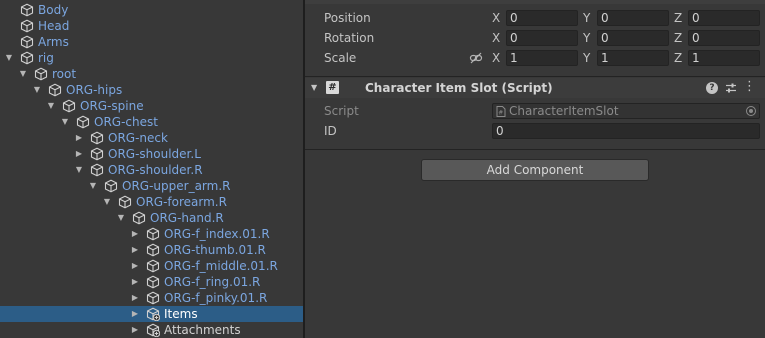 This screenshot has height=338, width=765. What do you see at coordinates (181, 202) in the screenshot?
I see `hierarchy-row-label: ORG-forearm.R` at bounding box center [181, 202].